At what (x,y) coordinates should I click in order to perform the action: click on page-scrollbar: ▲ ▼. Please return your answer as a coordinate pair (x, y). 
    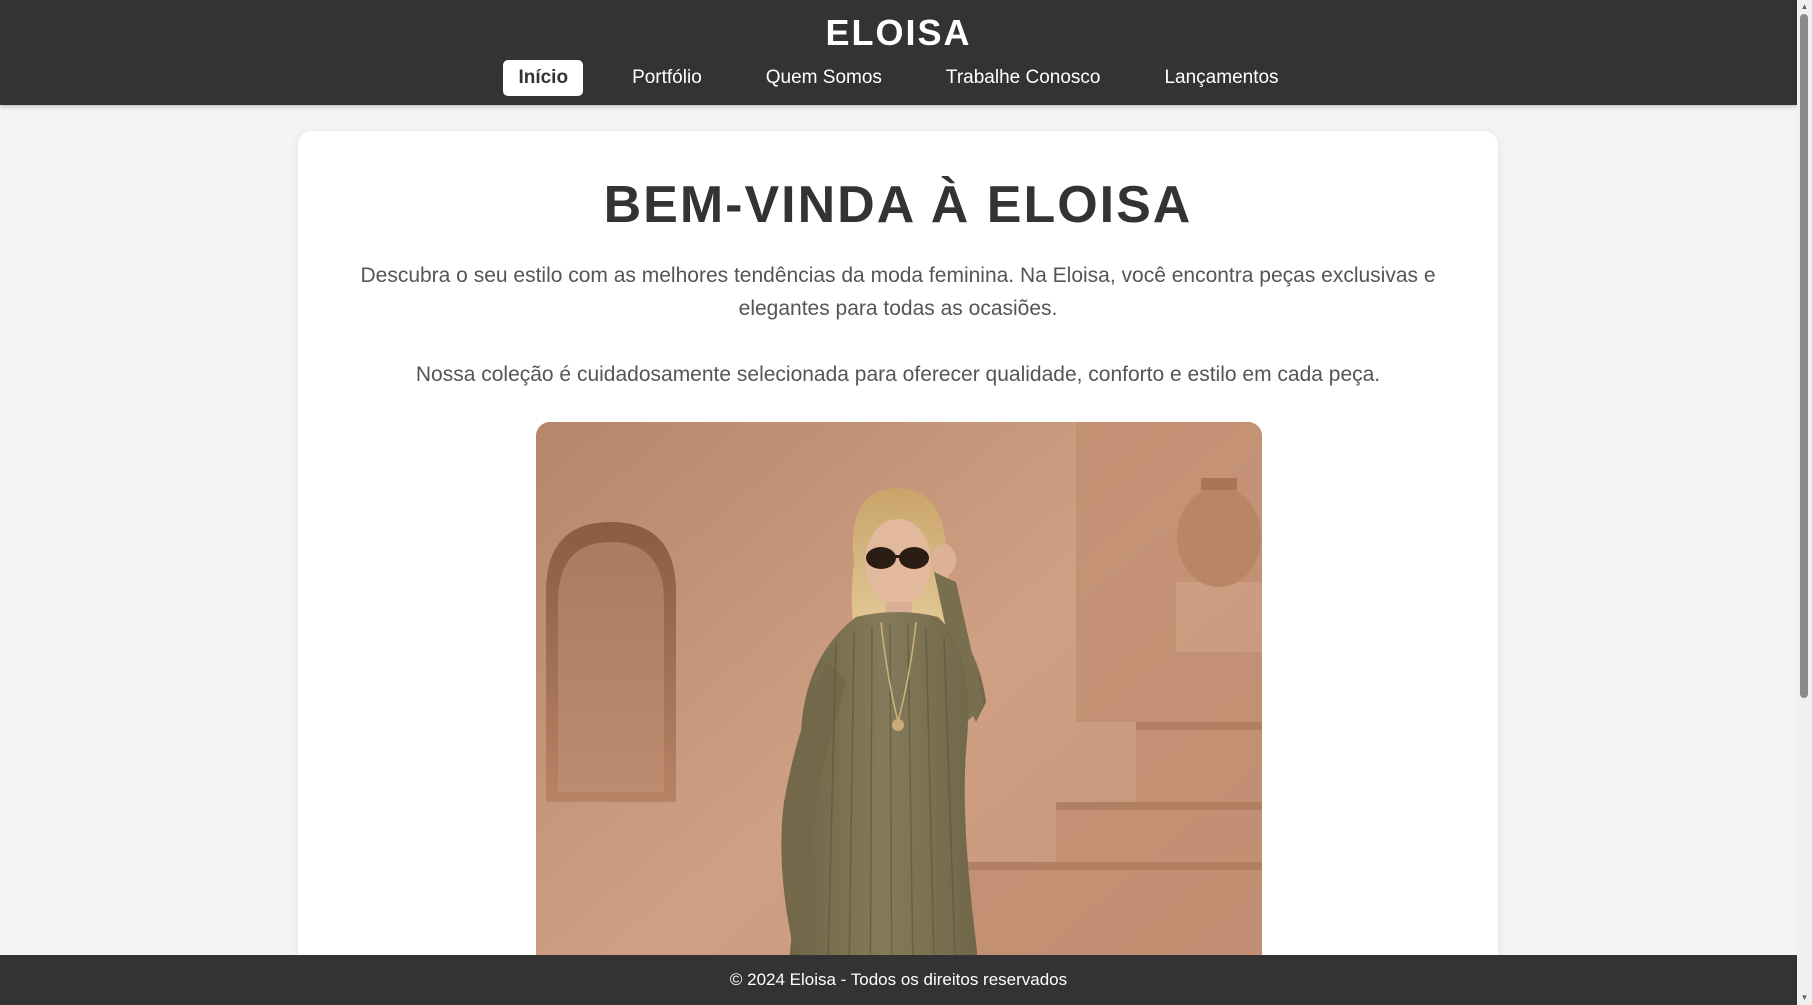
    Looking at the image, I should click on (1804, 502).